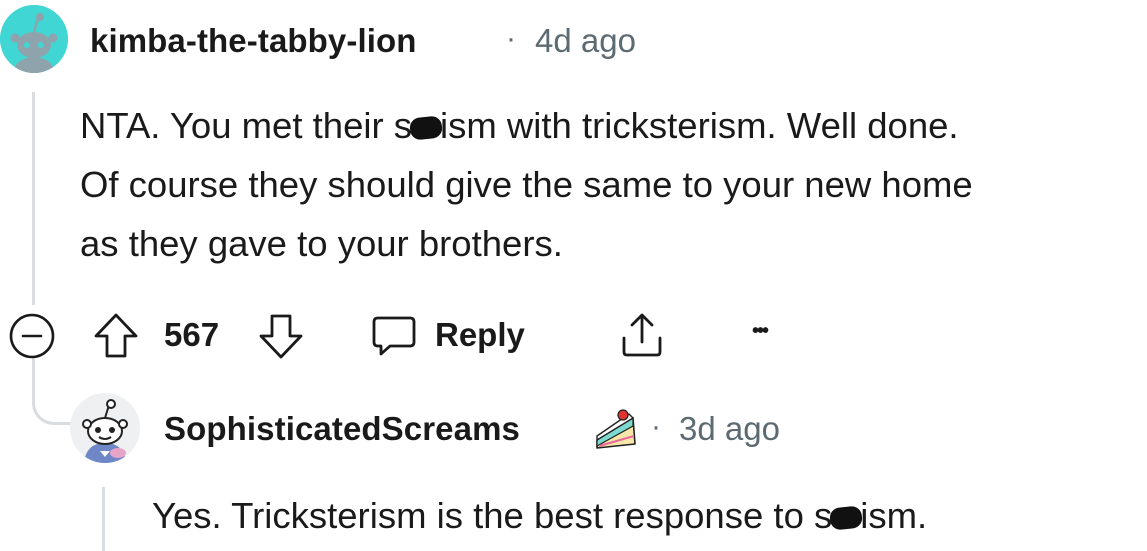 The width and height of the screenshot is (1147, 551). I want to click on reply-button, so click(394, 336).